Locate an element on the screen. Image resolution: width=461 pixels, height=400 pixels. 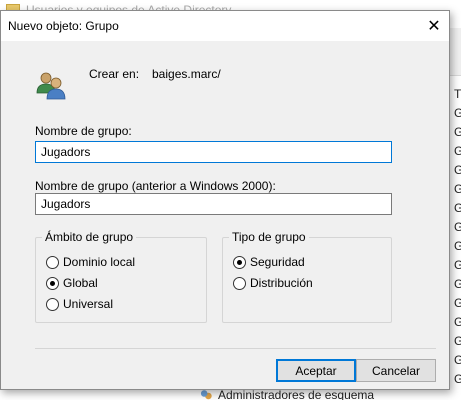
type-option-label: Seguridad is located at coordinates (277, 262).